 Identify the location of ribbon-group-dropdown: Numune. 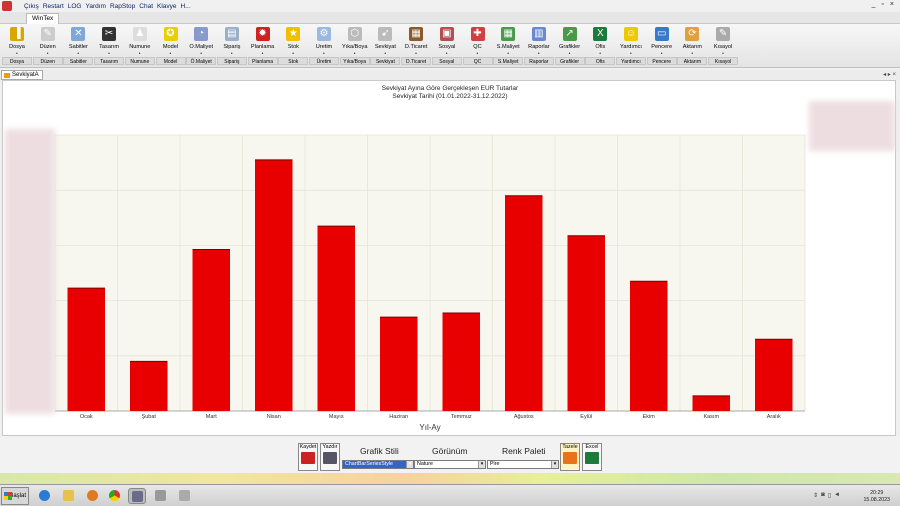
(139, 61).